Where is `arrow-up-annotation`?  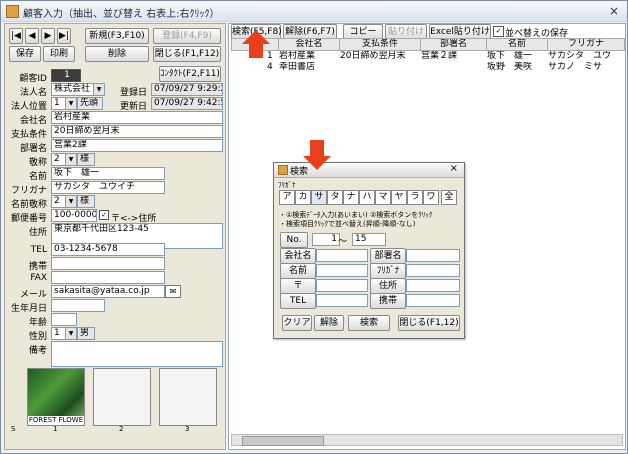 arrow-up-annotation is located at coordinates (256, 44).